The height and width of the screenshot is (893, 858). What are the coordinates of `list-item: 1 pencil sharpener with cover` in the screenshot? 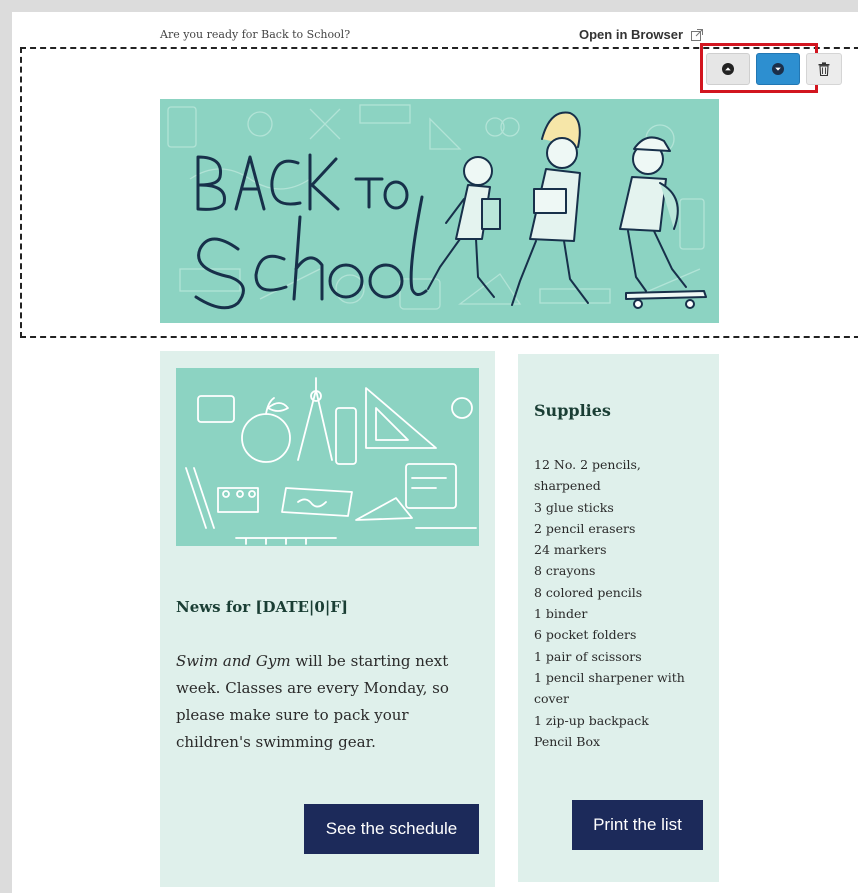 It's located at (609, 688).